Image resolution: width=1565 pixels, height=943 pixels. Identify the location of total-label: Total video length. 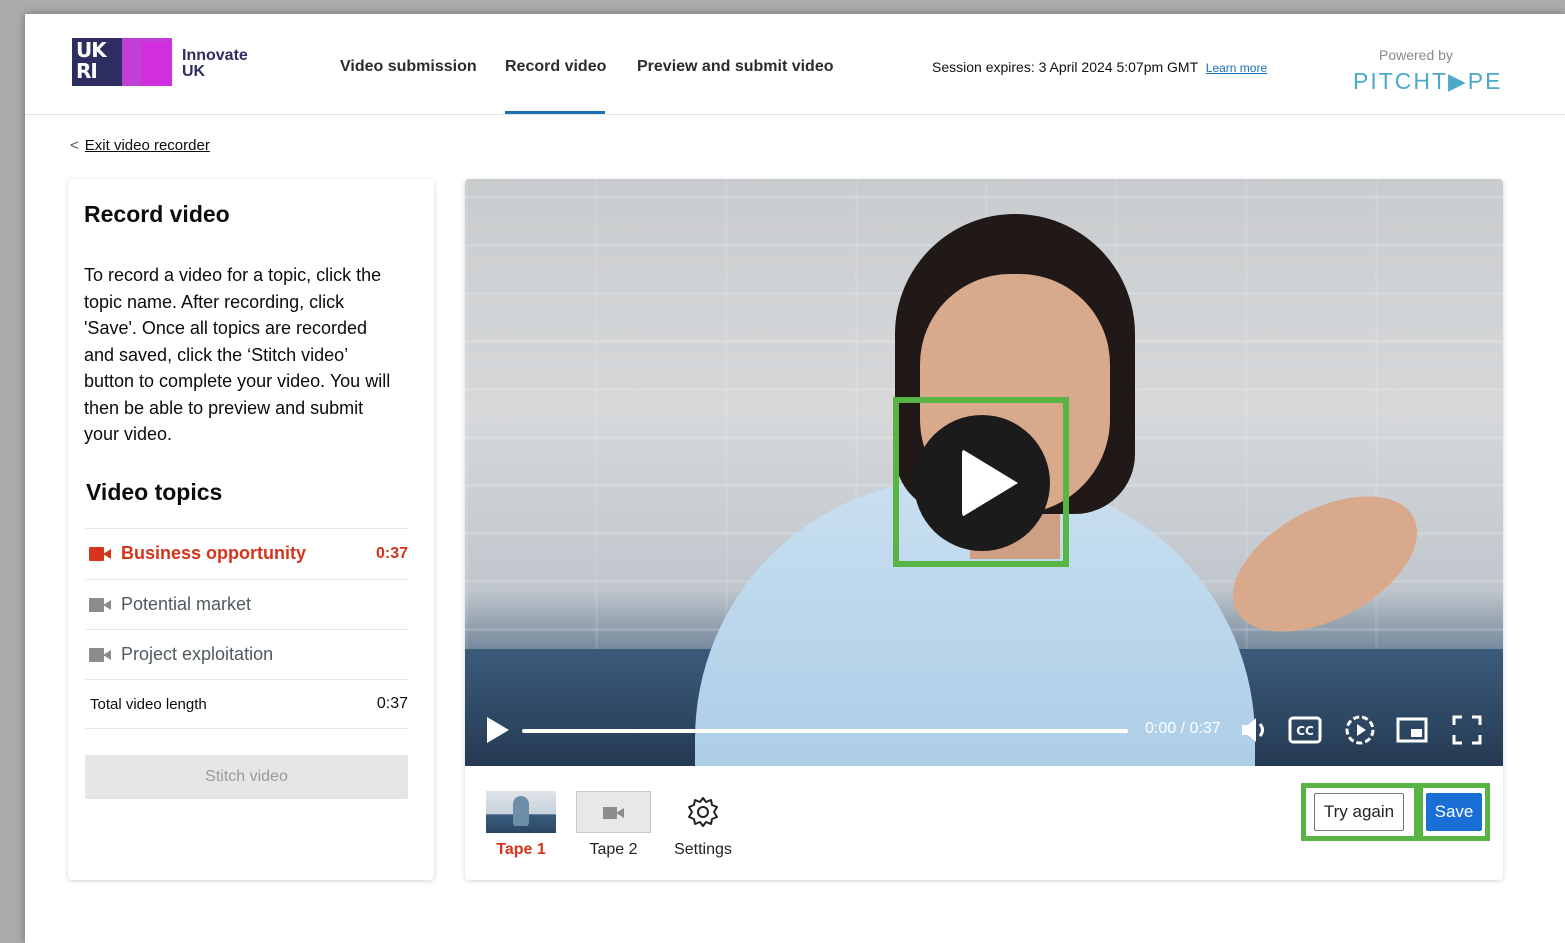
(148, 704).